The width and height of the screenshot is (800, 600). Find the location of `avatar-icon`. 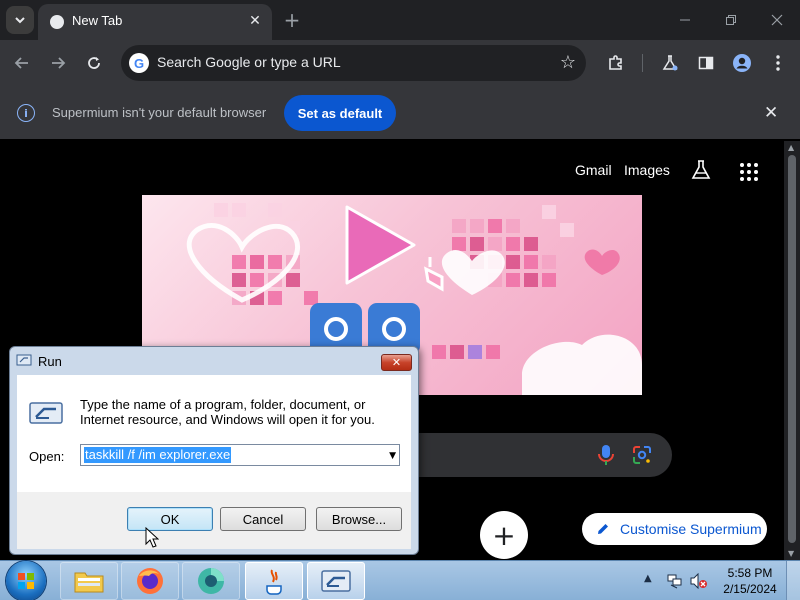

avatar-icon is located at coordinates (742, 63).